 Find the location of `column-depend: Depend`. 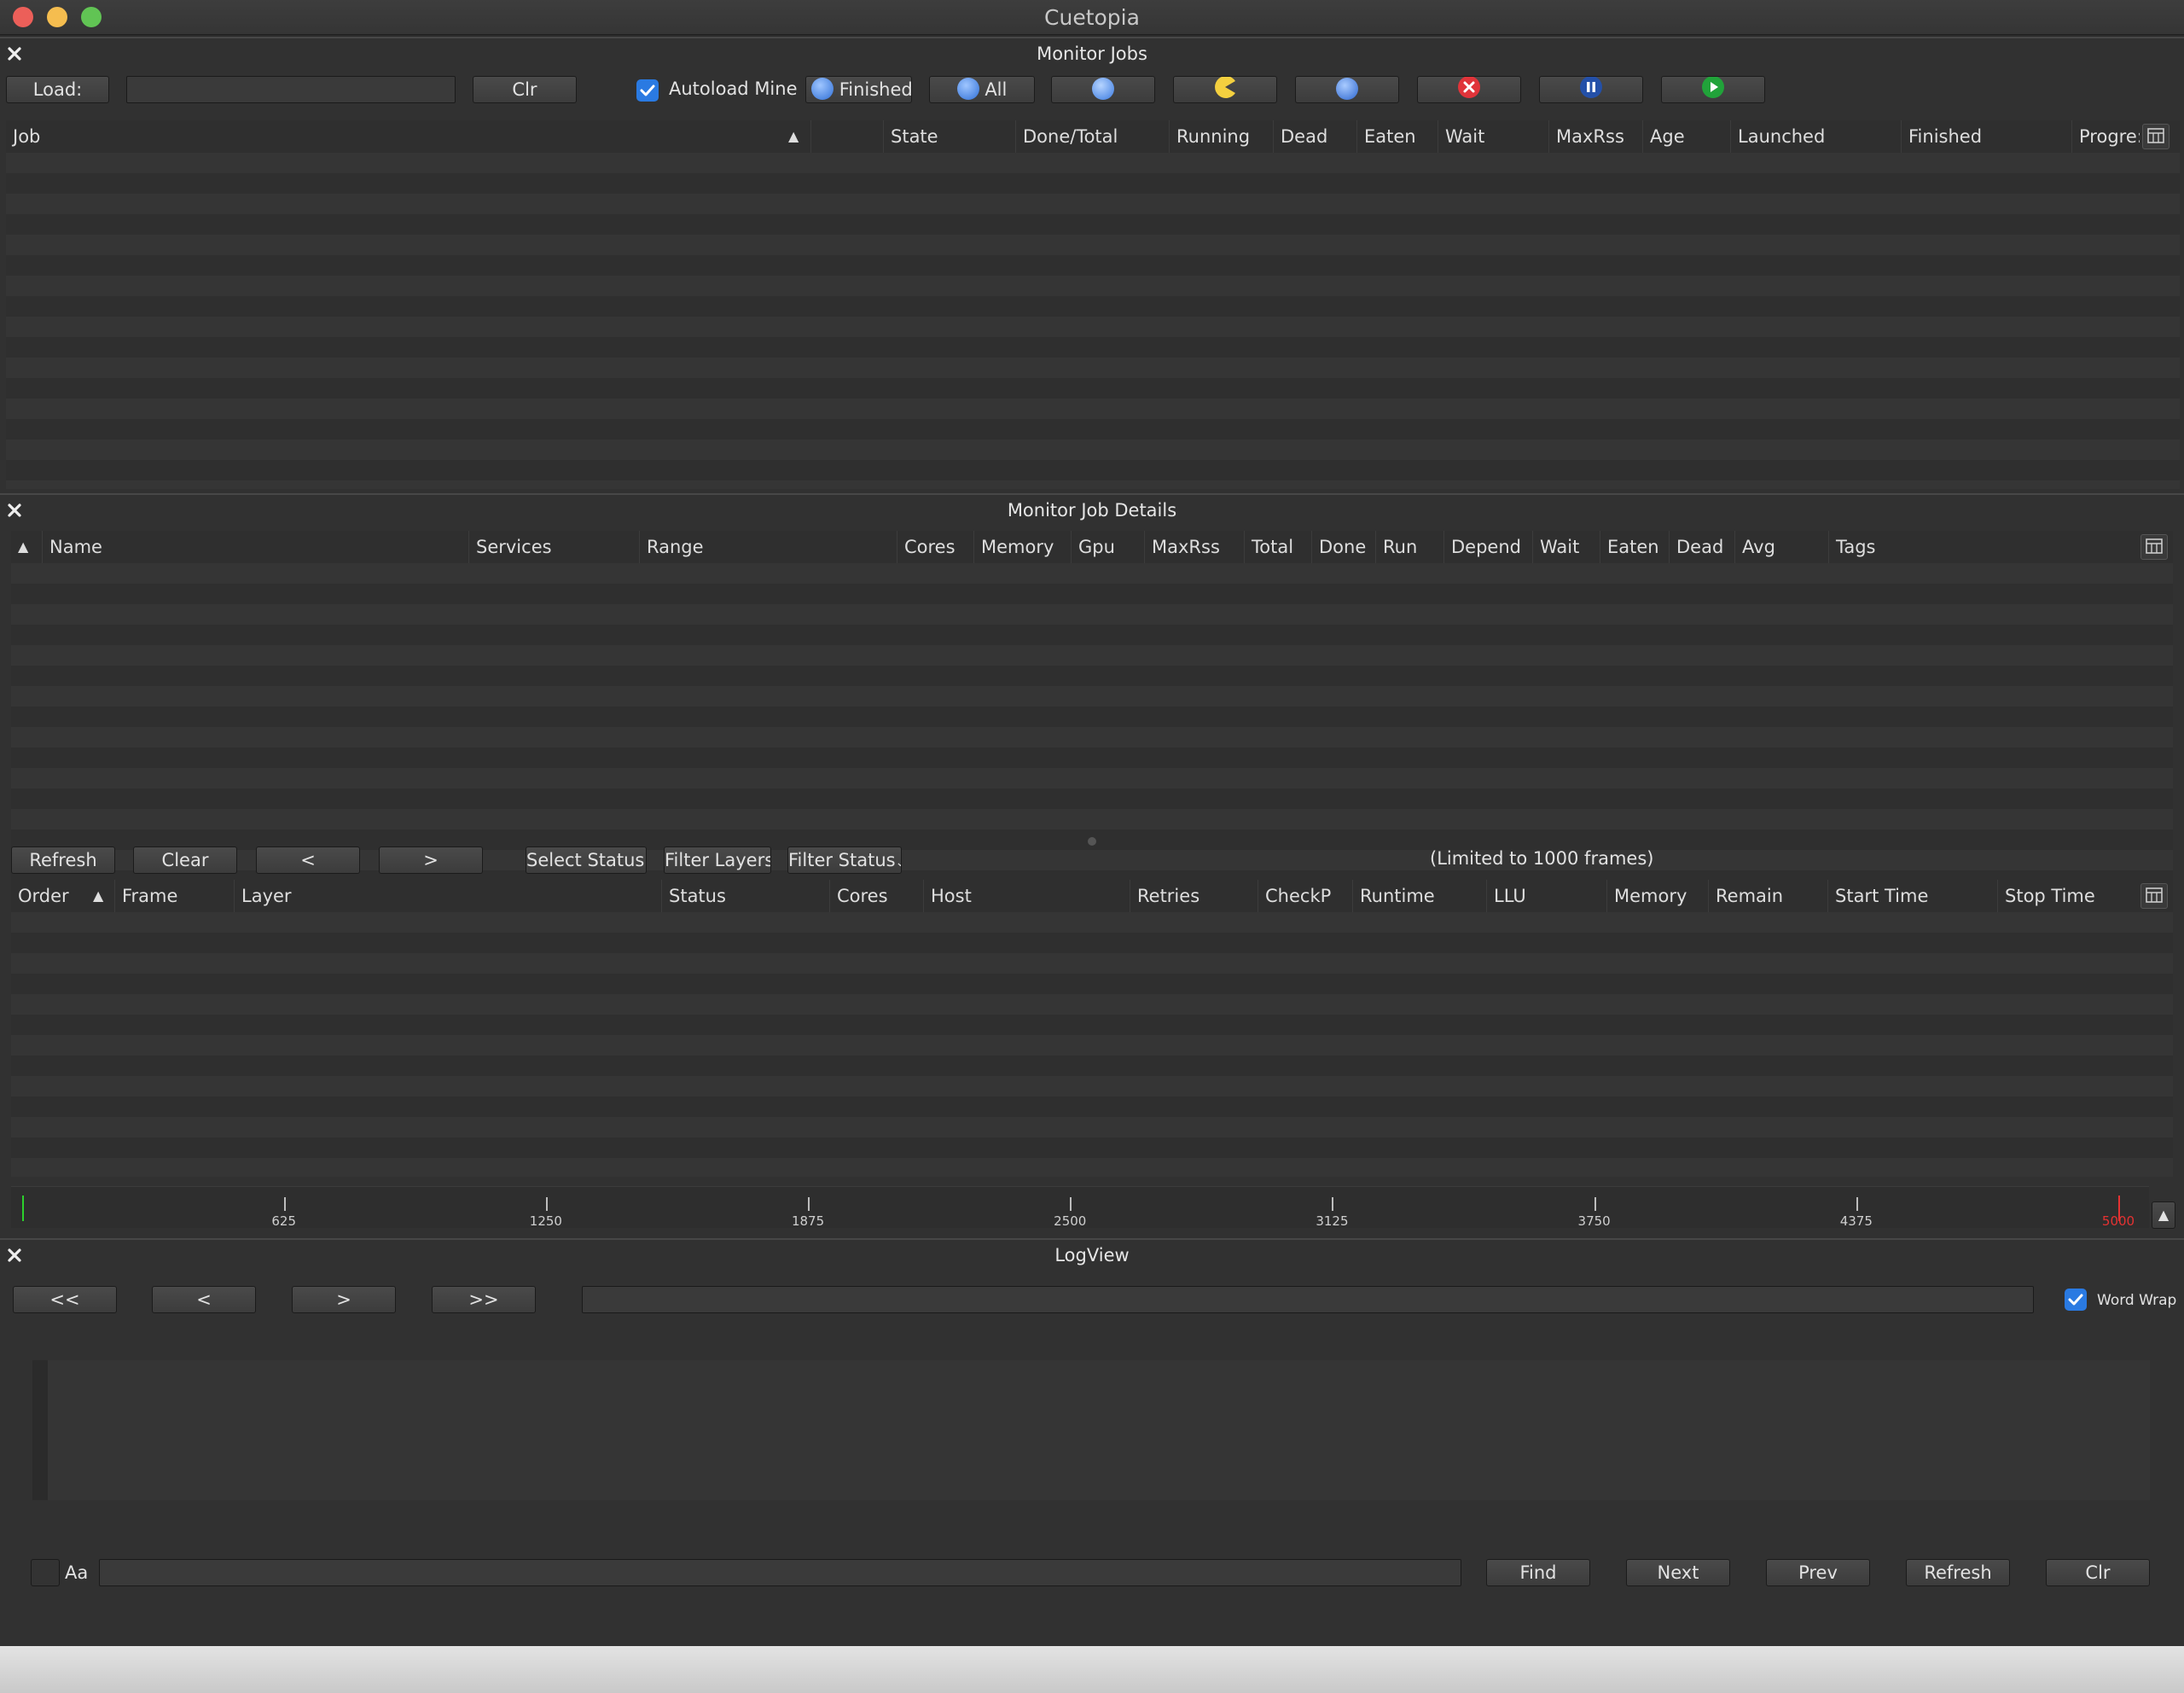

column-depend: Depend is located at coordinates (1487, 547).